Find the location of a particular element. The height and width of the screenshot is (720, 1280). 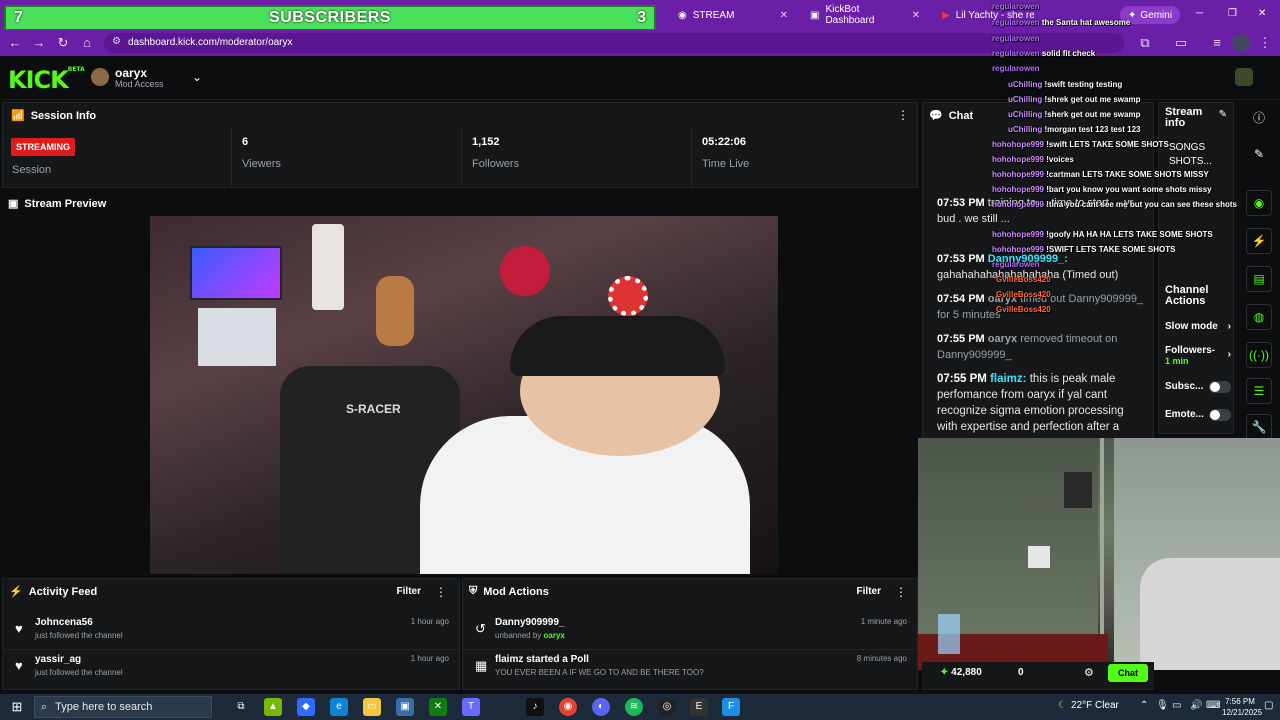

chat-user: oaryx is located at coordinates (1002, 339).